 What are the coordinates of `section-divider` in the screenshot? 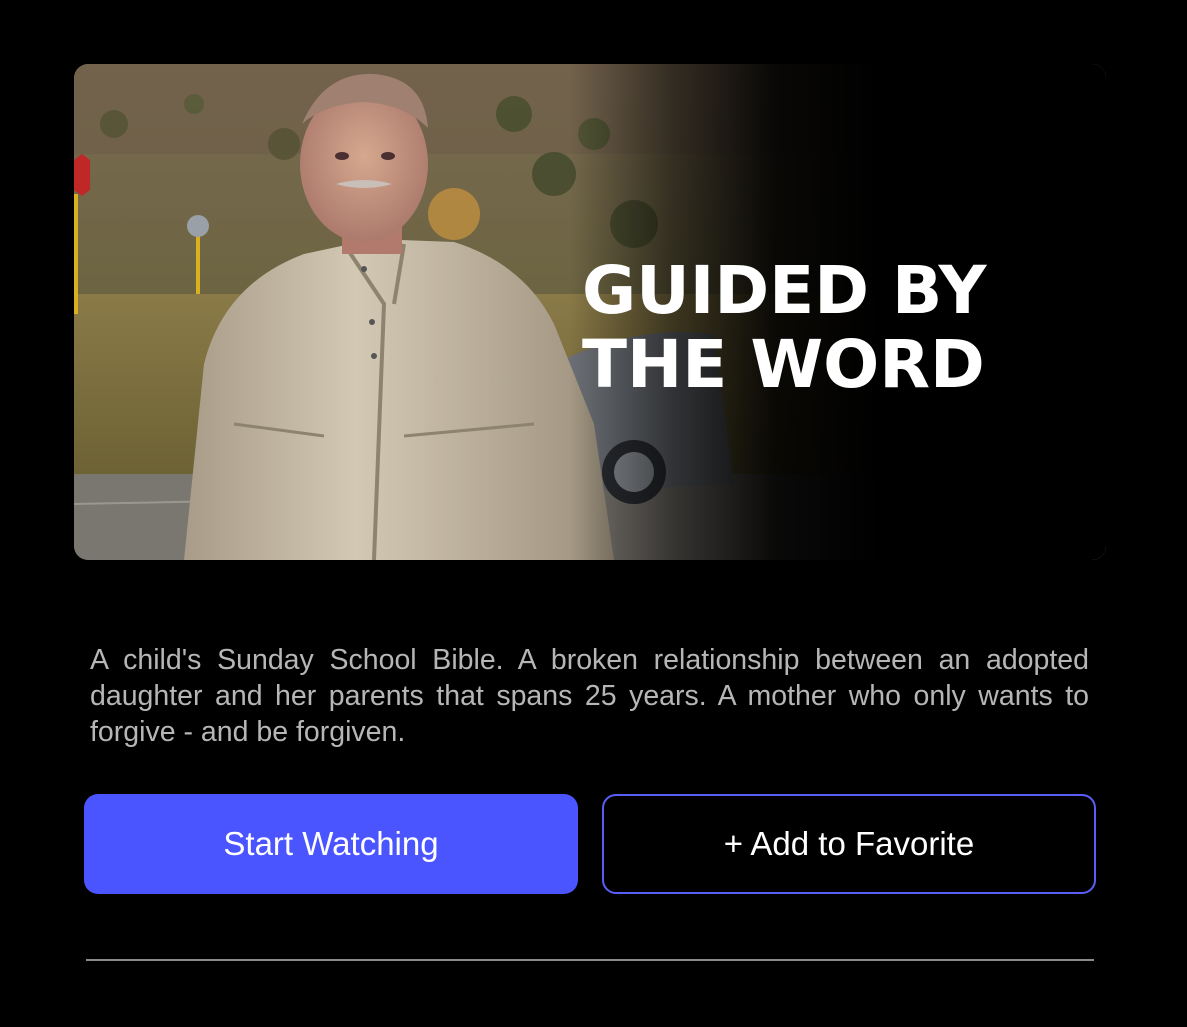 It's located at (590, 960).